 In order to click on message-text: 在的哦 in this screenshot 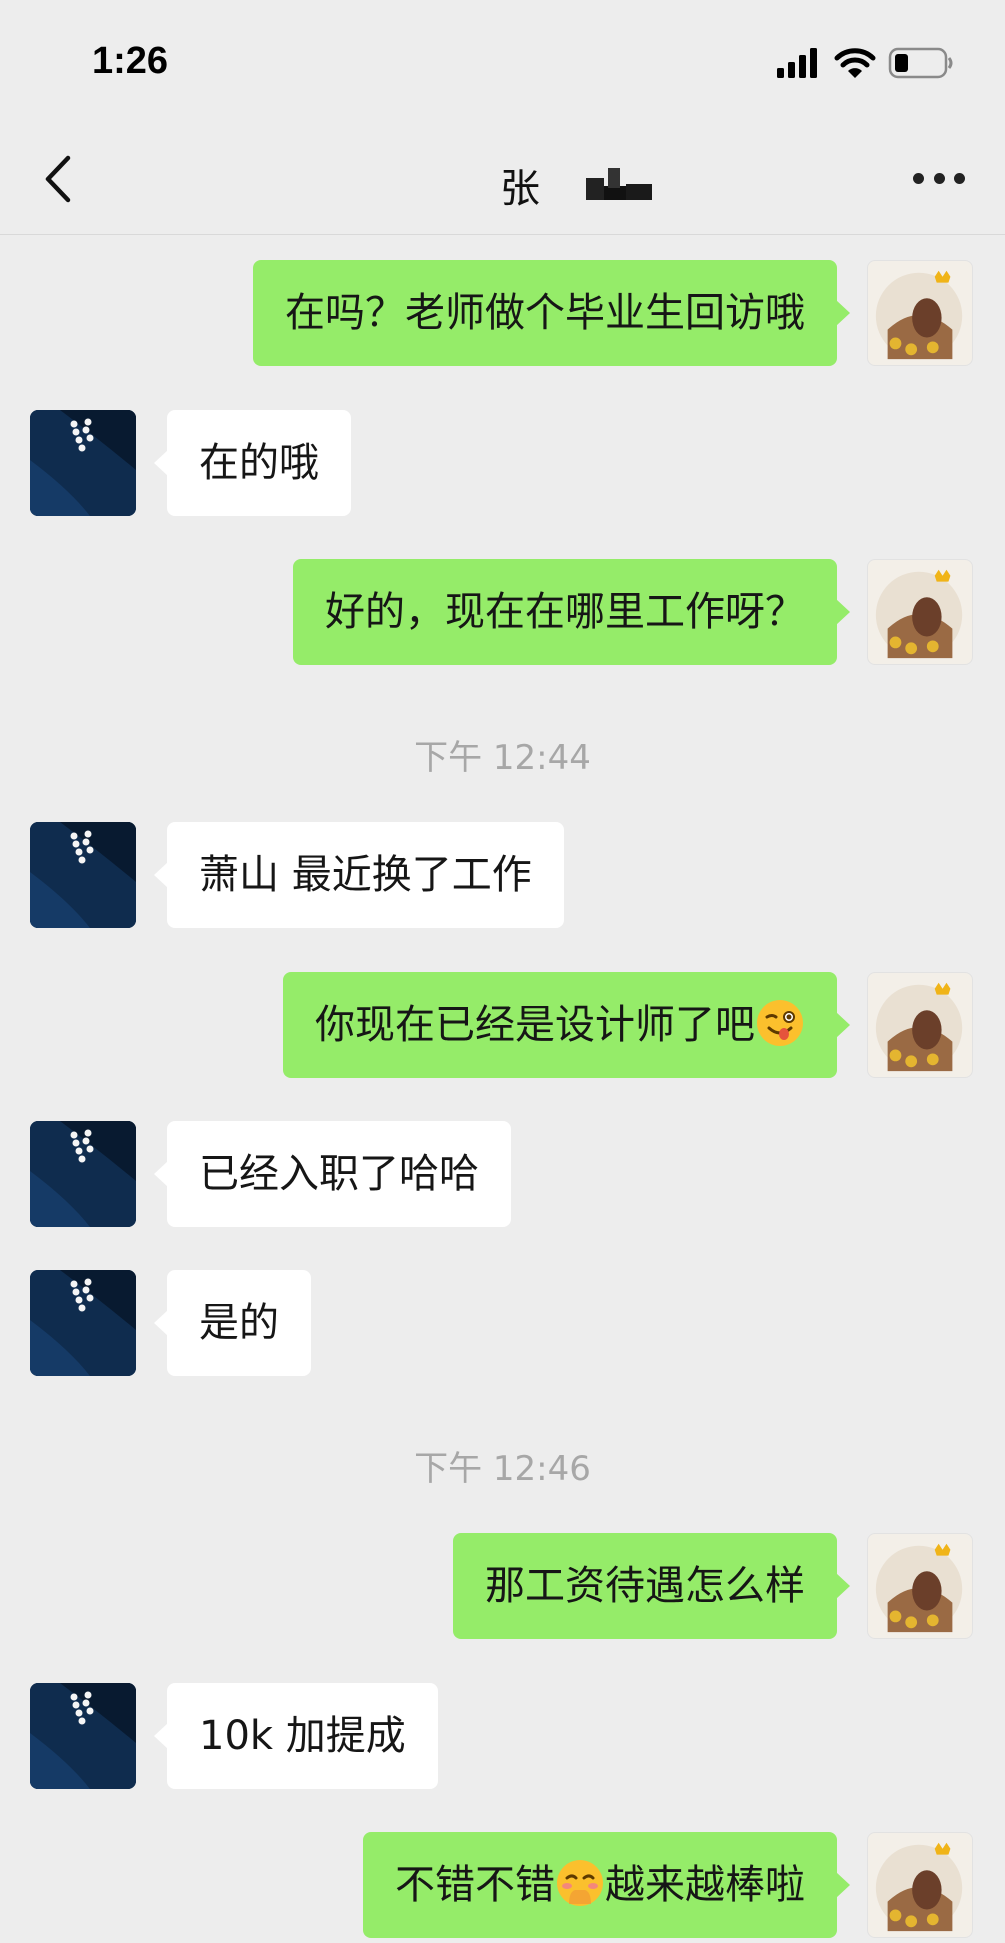, I will do `click(259, 463)`.